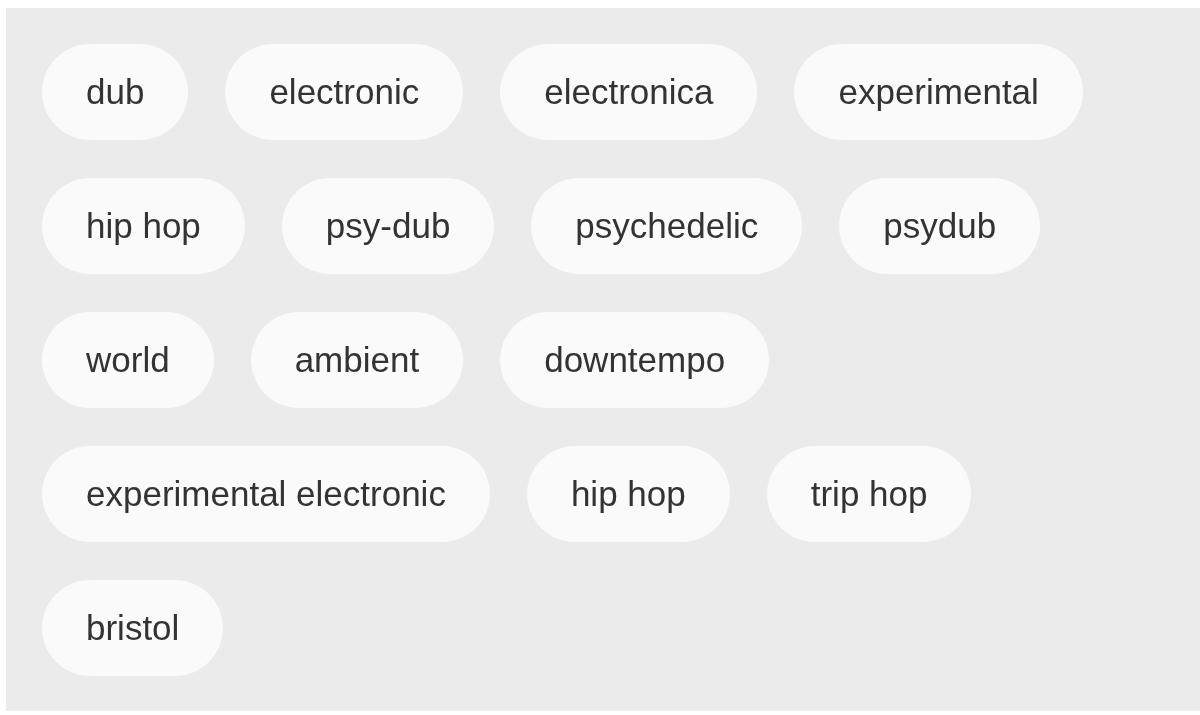 This screenshot has height=715, width=1200. Describe the element at coordinates (128, 360) in the screenshot. I see `genre-tag: world` at that location.